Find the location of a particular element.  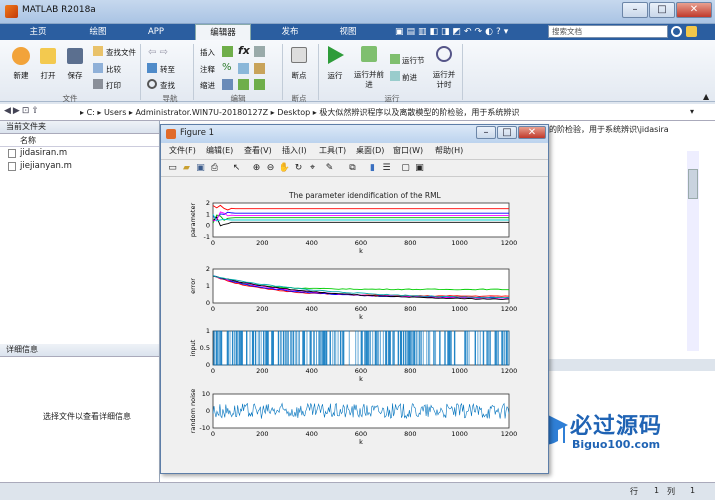

x-tick-label: 800 is located at coordinates (410, 434).